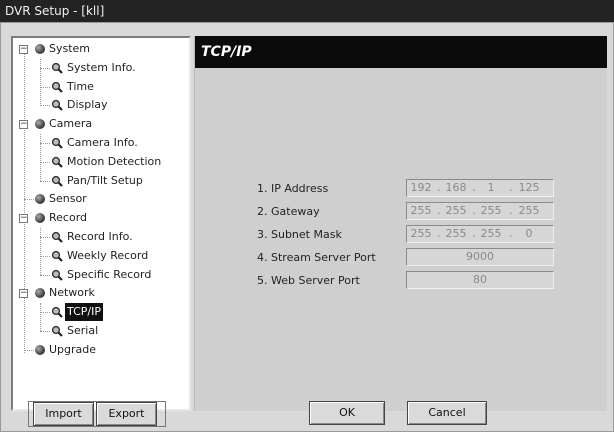  What do you see at coordinates (114, 161) in the screenshot?
I see `tree-item-label: Motion Detection` at bounding box center [114, 161].